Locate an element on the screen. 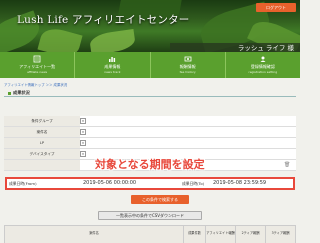 This screenshot has width=320, height=243. filter-row: 条件グループ ▾ is located at coordinates (150, 121).